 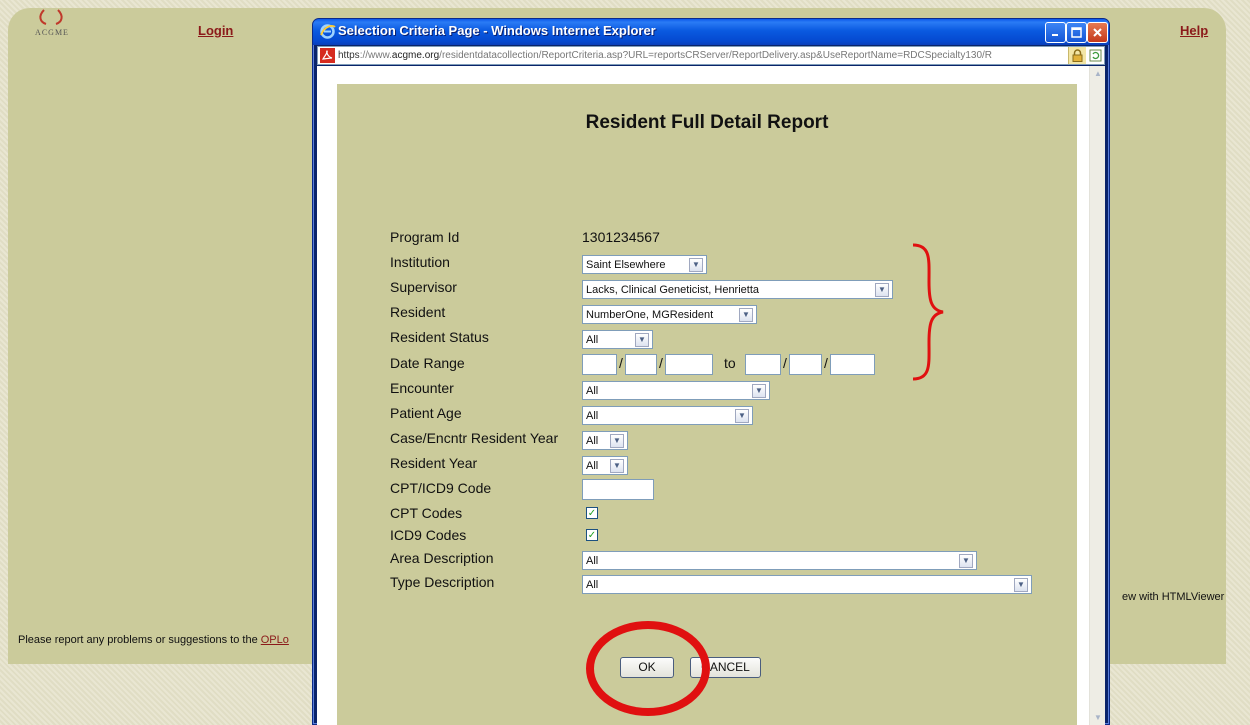 I want to click on resident-select: NumberOne, MGResident ▼, so click(x=669, y=314).